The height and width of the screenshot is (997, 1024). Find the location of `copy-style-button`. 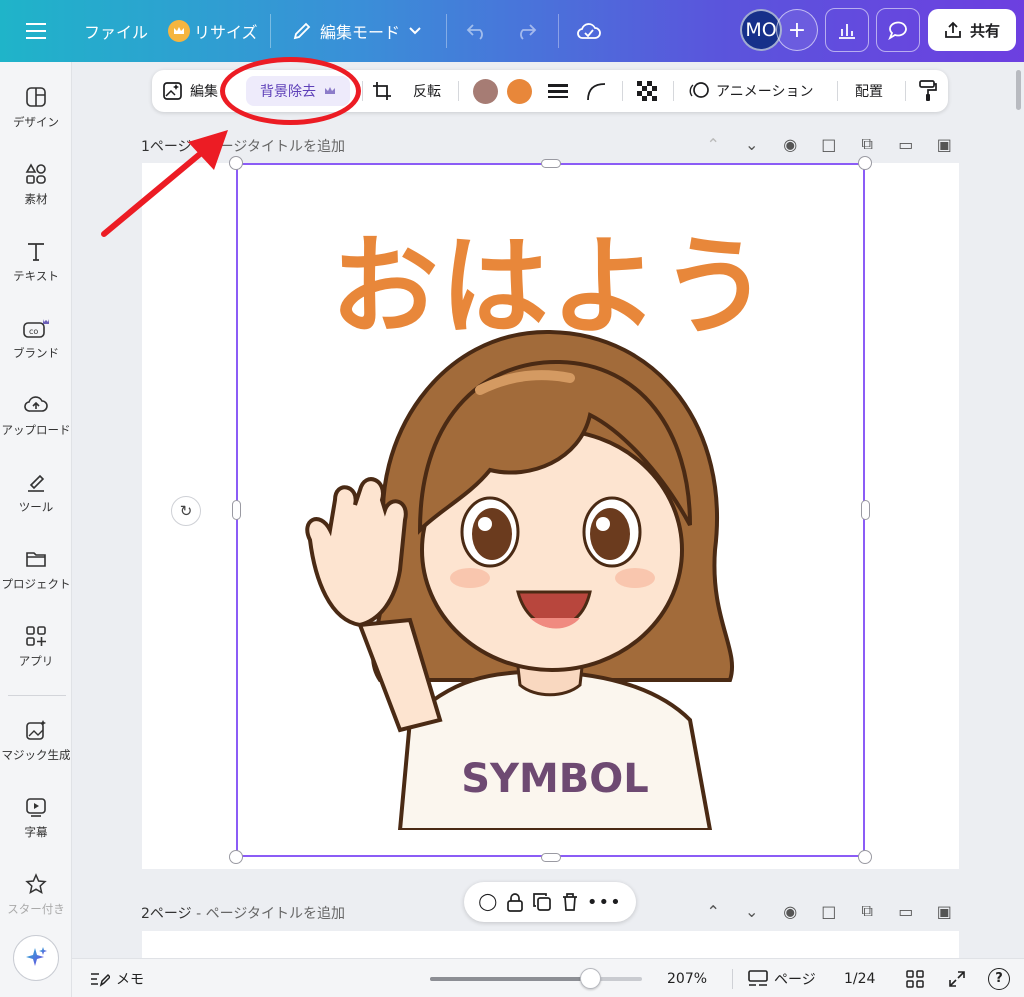

copy-style-button is located at coordinates (928, 91).